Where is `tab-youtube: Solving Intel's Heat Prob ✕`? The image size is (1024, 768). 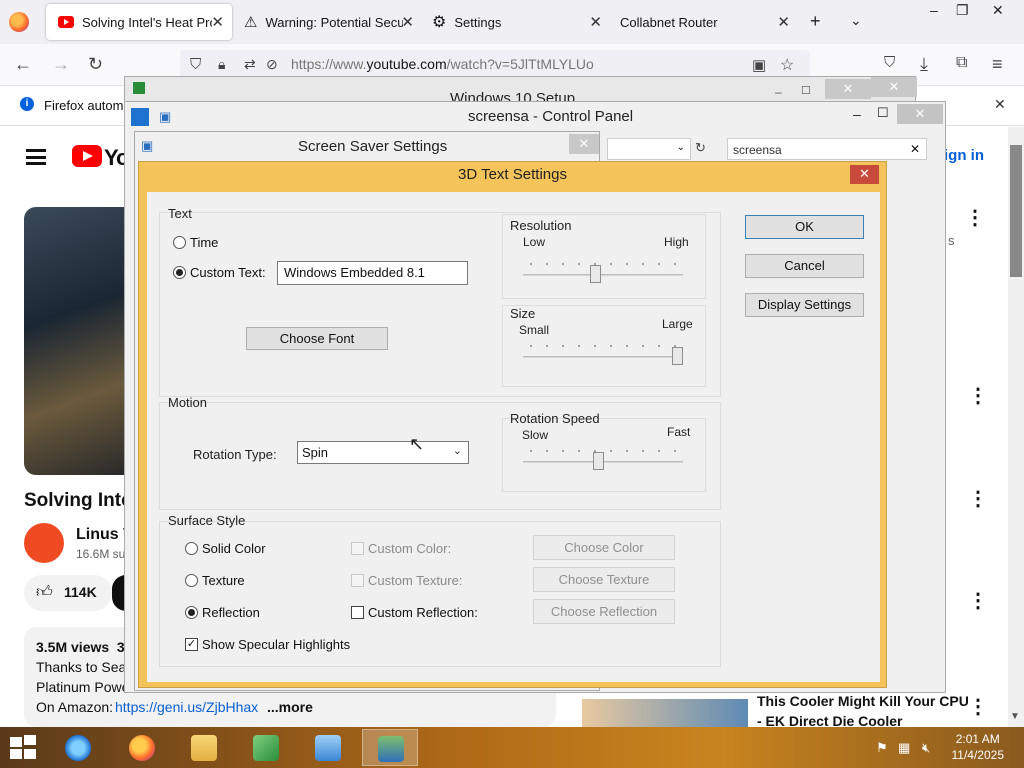 tab-youtube: Solving Intel's Heat Prob ✕ is located at coordinates (139, 22).